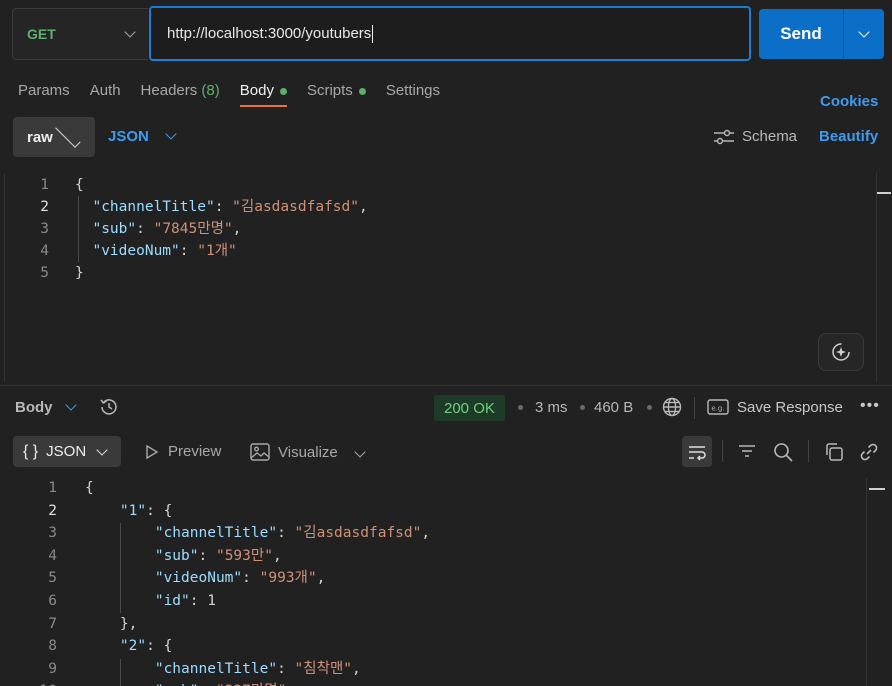 The height and width of the screenshot is (686, 892). What do you see at coordinates (672, 409) in the screenshot?
I see `globe-icon` at bounding box center [672, 409].